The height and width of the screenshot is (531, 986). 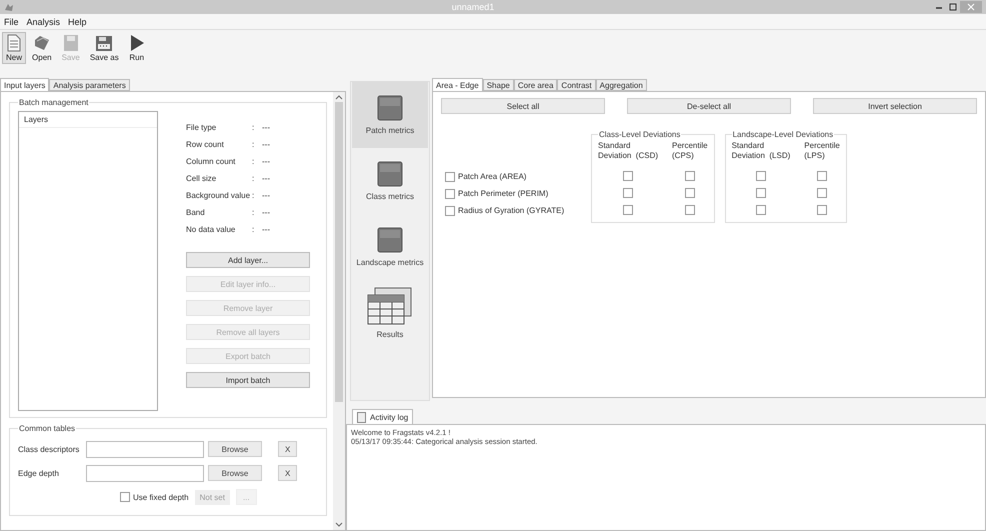 I want to click on table-icon, so click(x=390, y=306).